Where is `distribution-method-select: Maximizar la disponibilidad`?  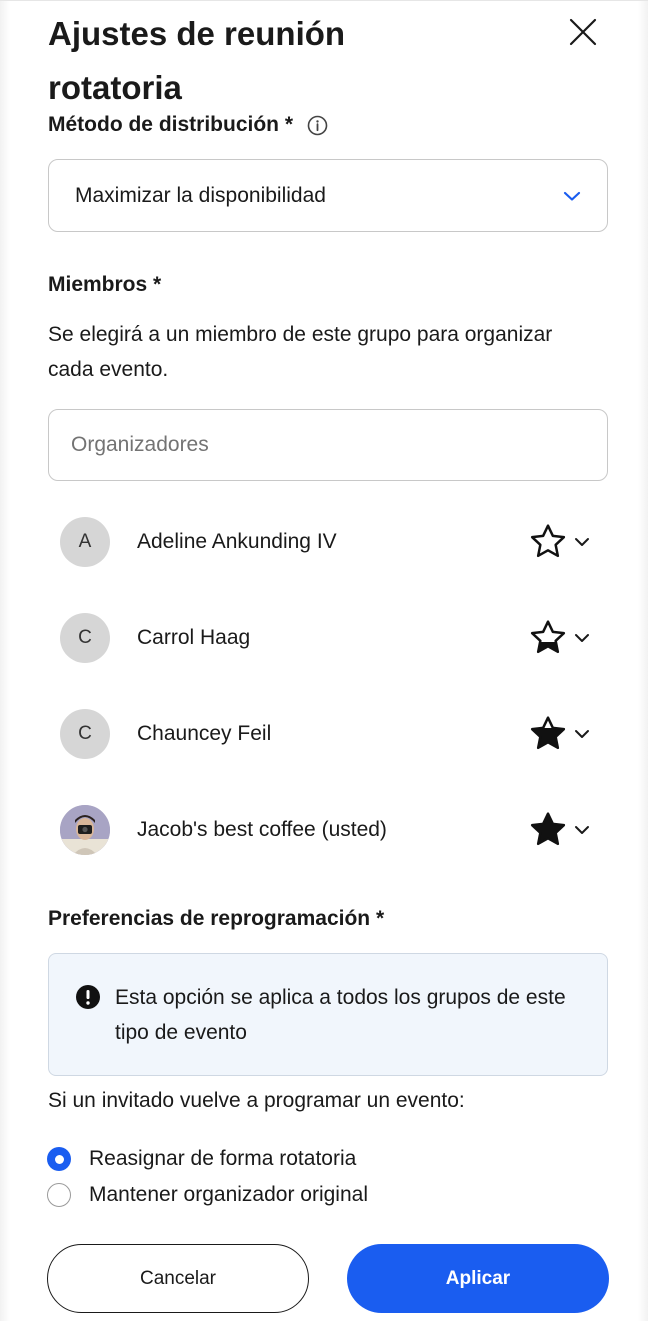
distribution-method-select: Maximizar la disponibilidad is located at coordinates (328, 195).